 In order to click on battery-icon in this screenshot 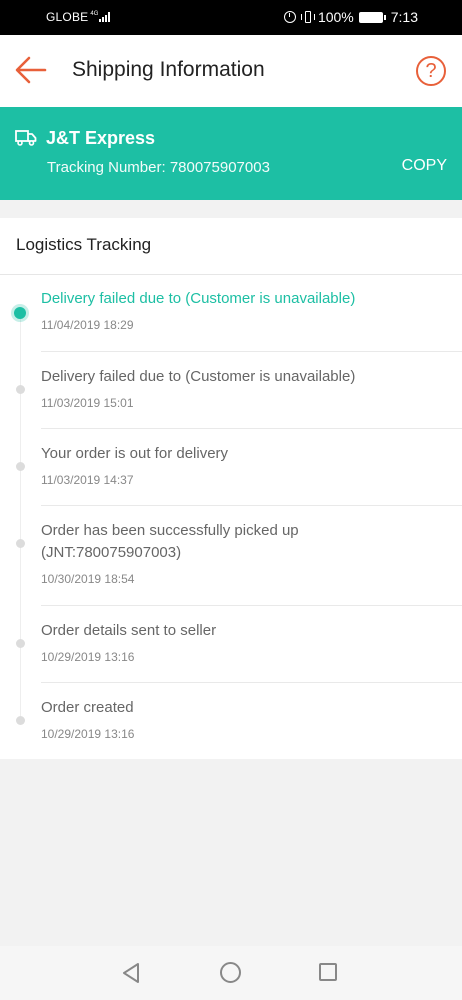, I will do `click(372, 17)`.